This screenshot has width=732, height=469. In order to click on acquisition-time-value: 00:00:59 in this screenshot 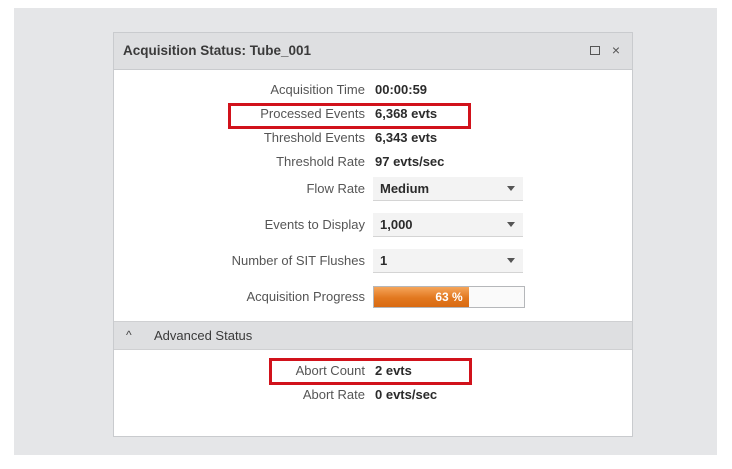, I will do `click(401, 89)`.